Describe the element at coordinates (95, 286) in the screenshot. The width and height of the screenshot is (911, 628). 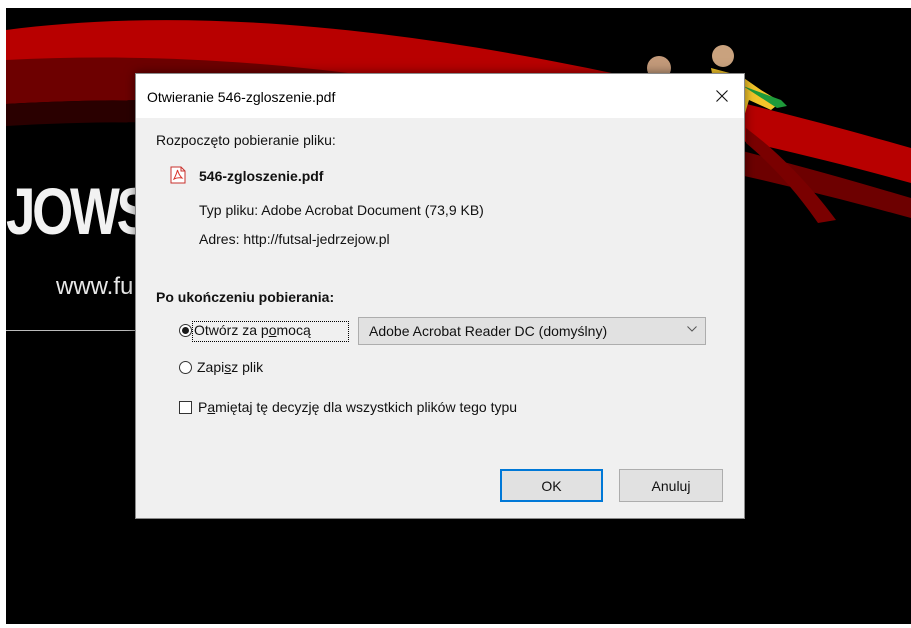
I see `background-url-text: www.fu` at that location.